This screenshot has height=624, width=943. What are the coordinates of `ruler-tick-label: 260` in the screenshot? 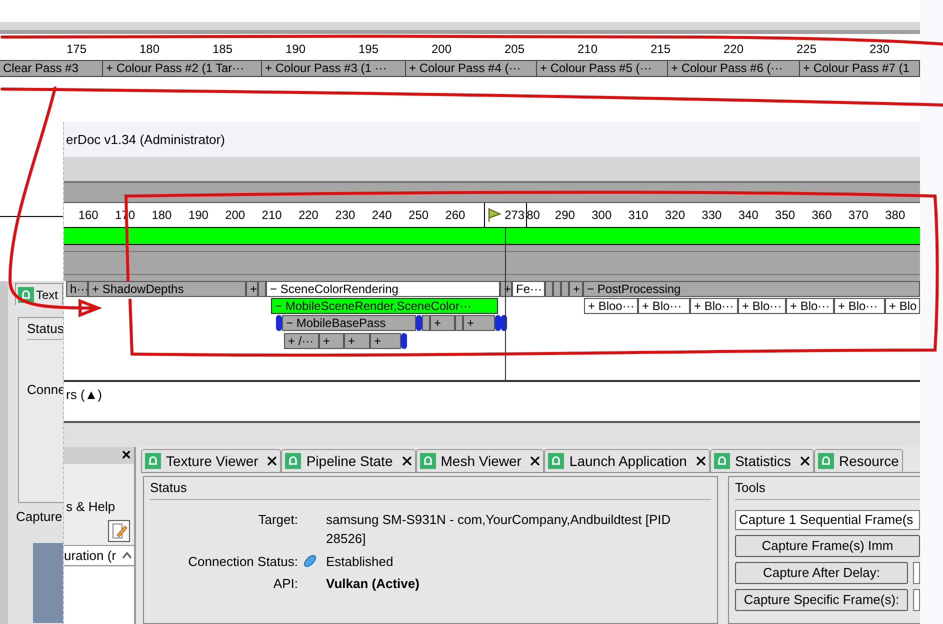 It's located at (455, 215).